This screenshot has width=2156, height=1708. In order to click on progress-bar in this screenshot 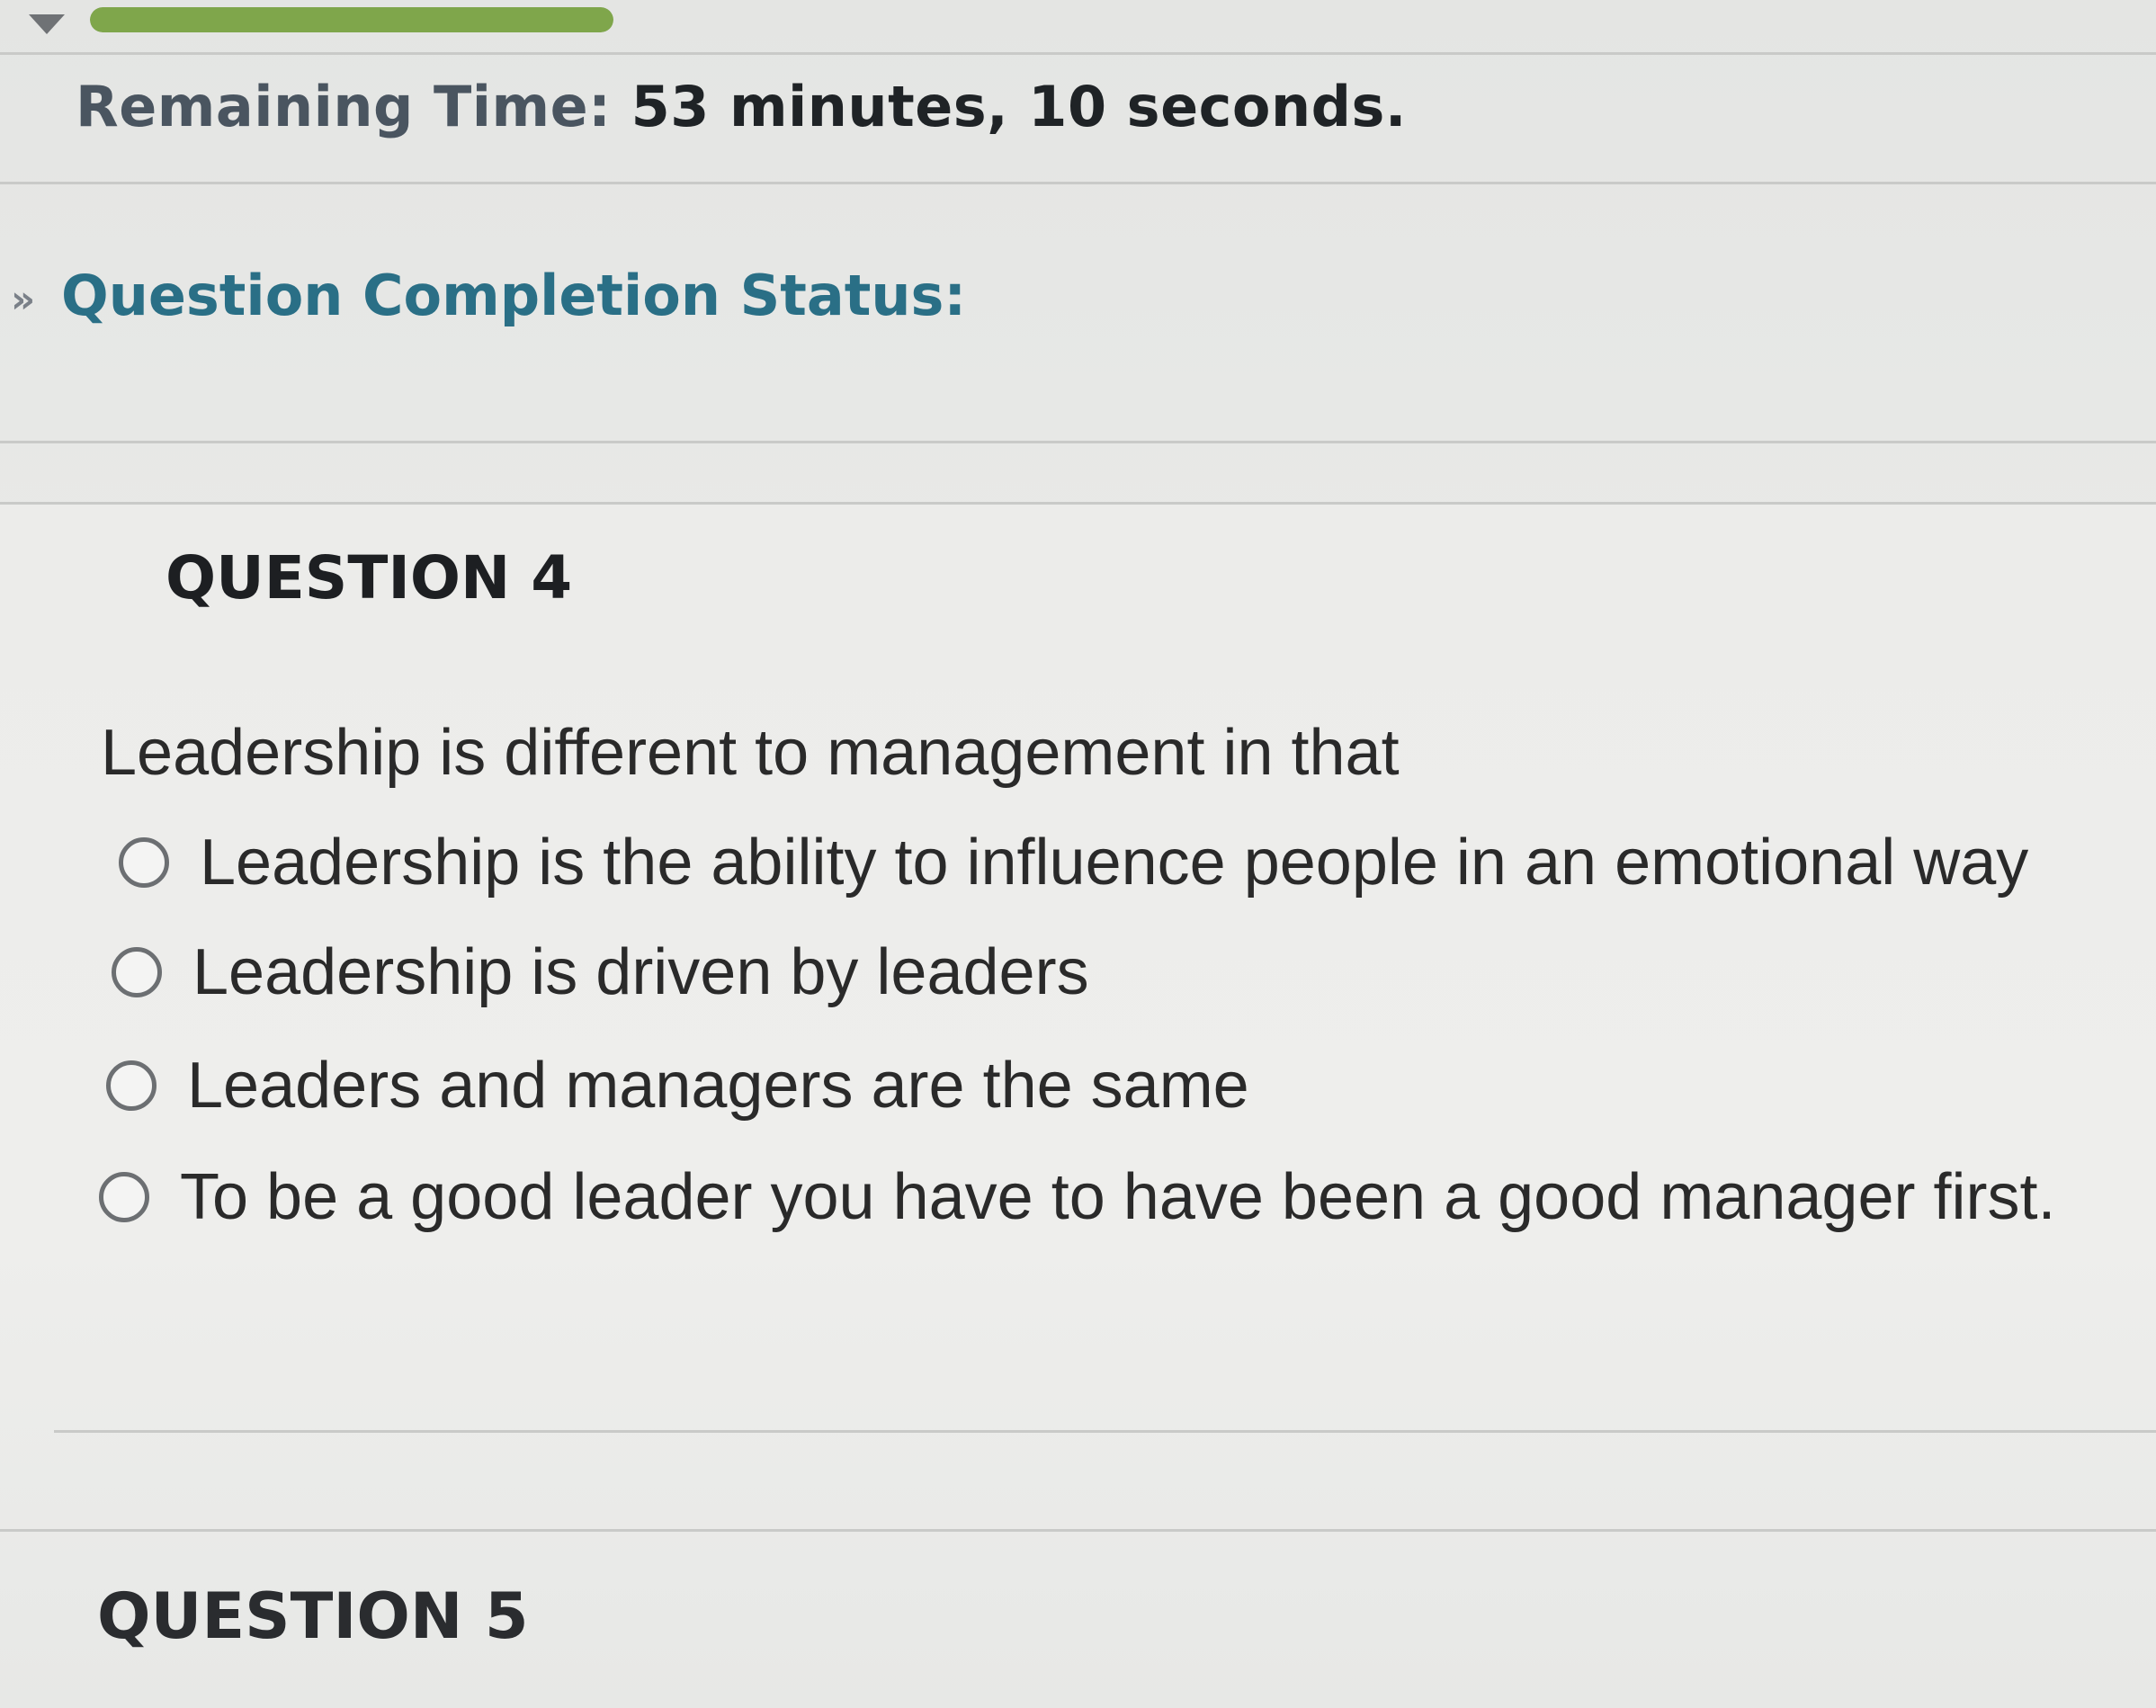, I will do `click(351, 20)`.